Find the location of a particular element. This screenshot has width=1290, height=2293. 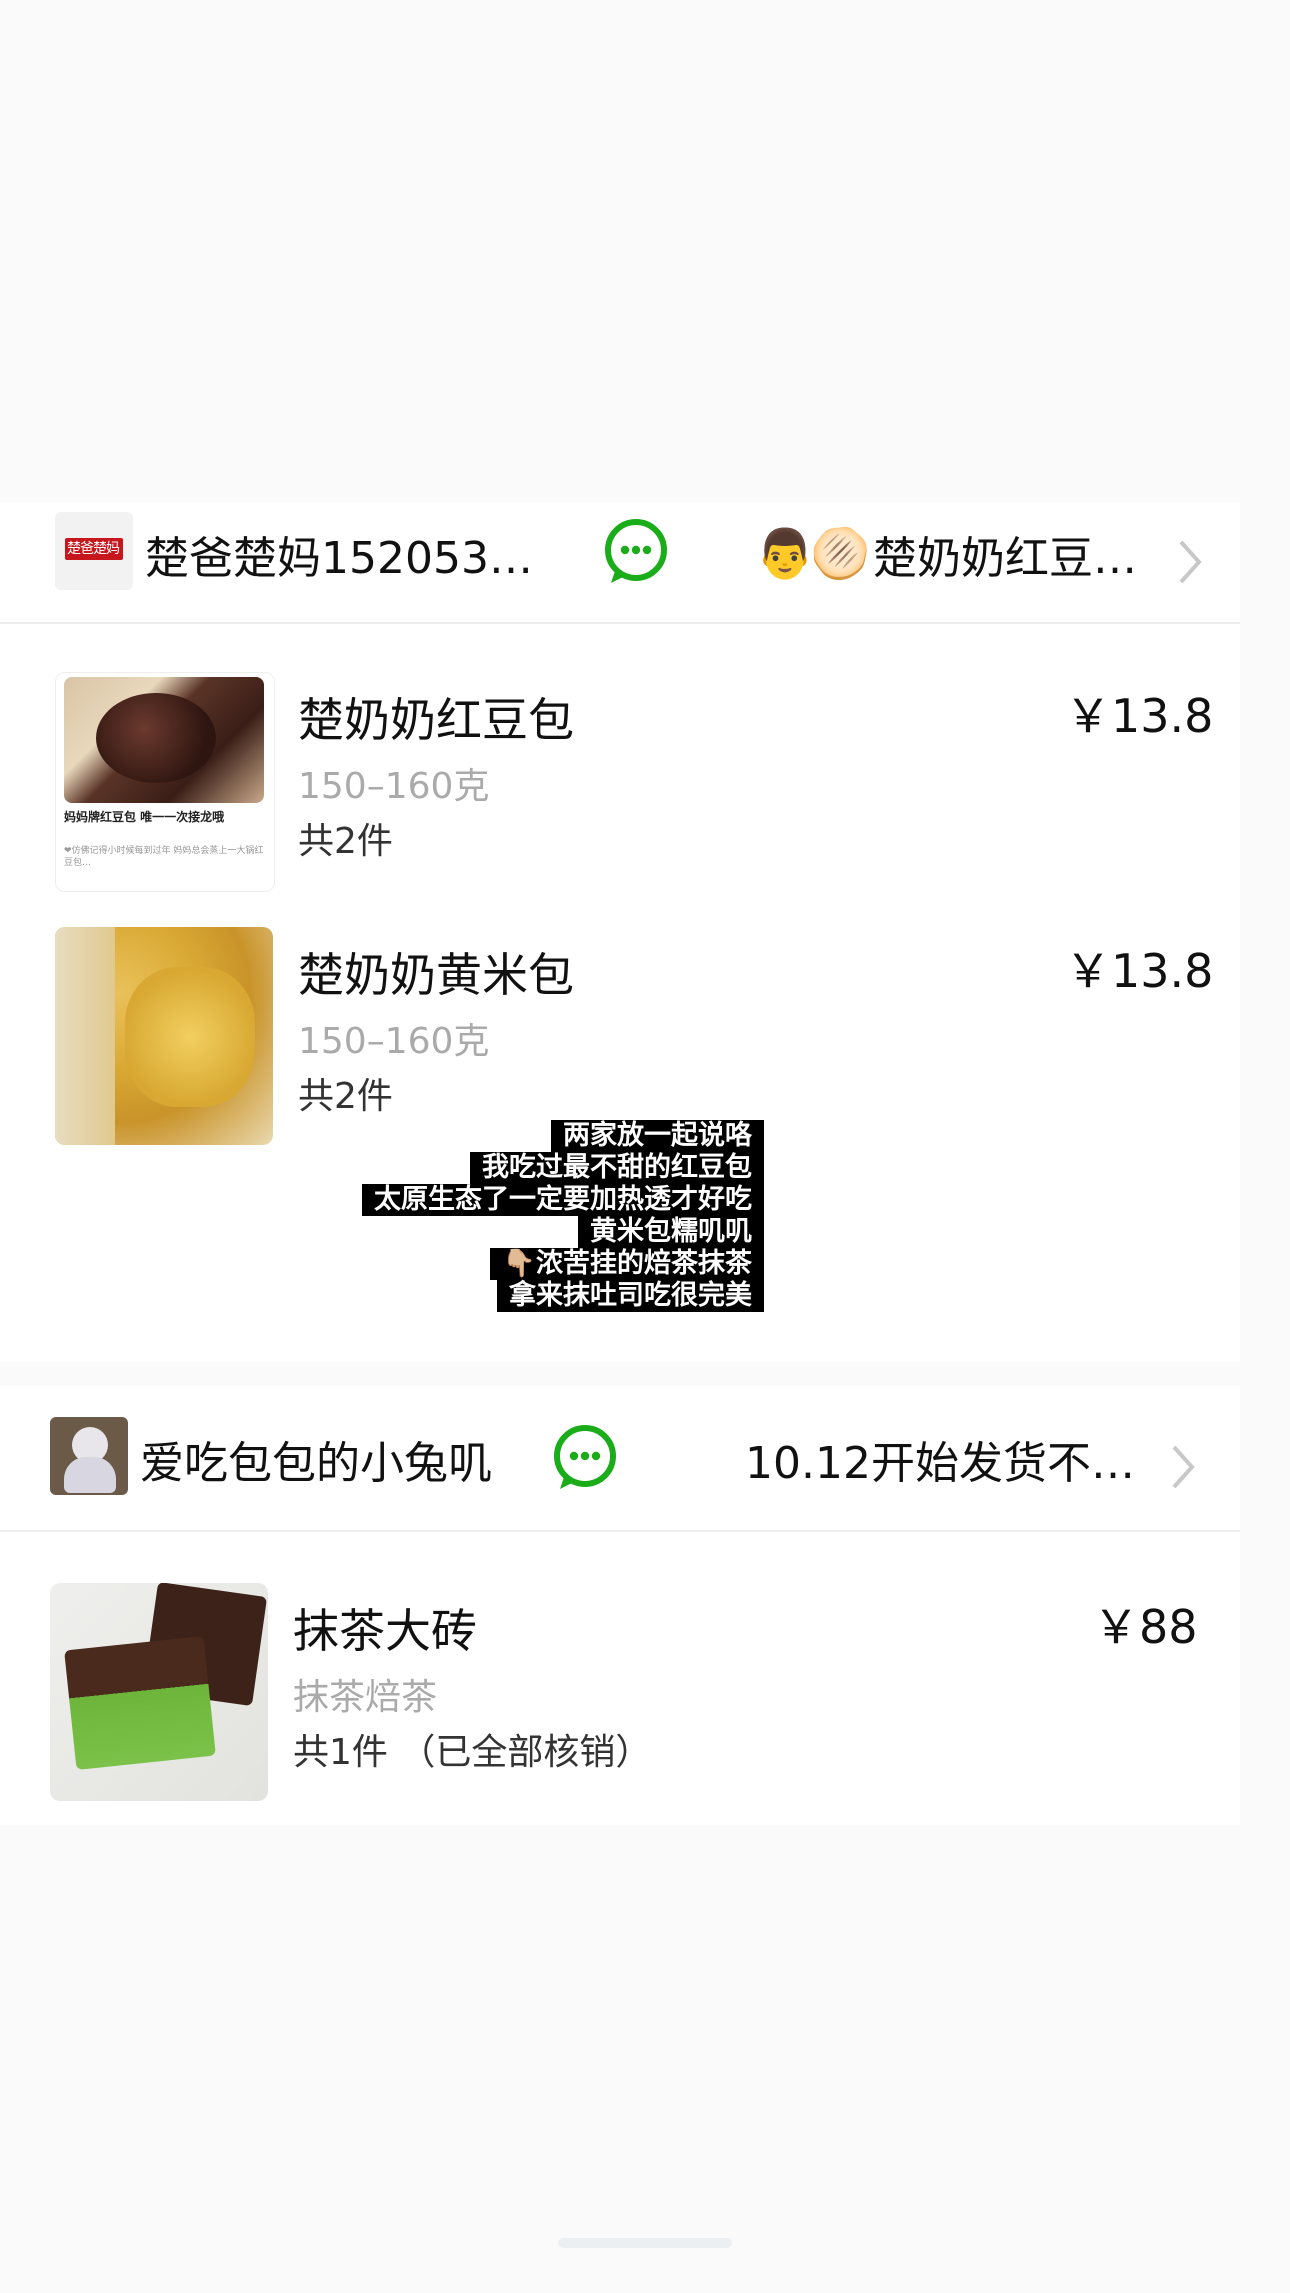

item-title: 抹茶大砖 is located at coordinates (385, 1628).